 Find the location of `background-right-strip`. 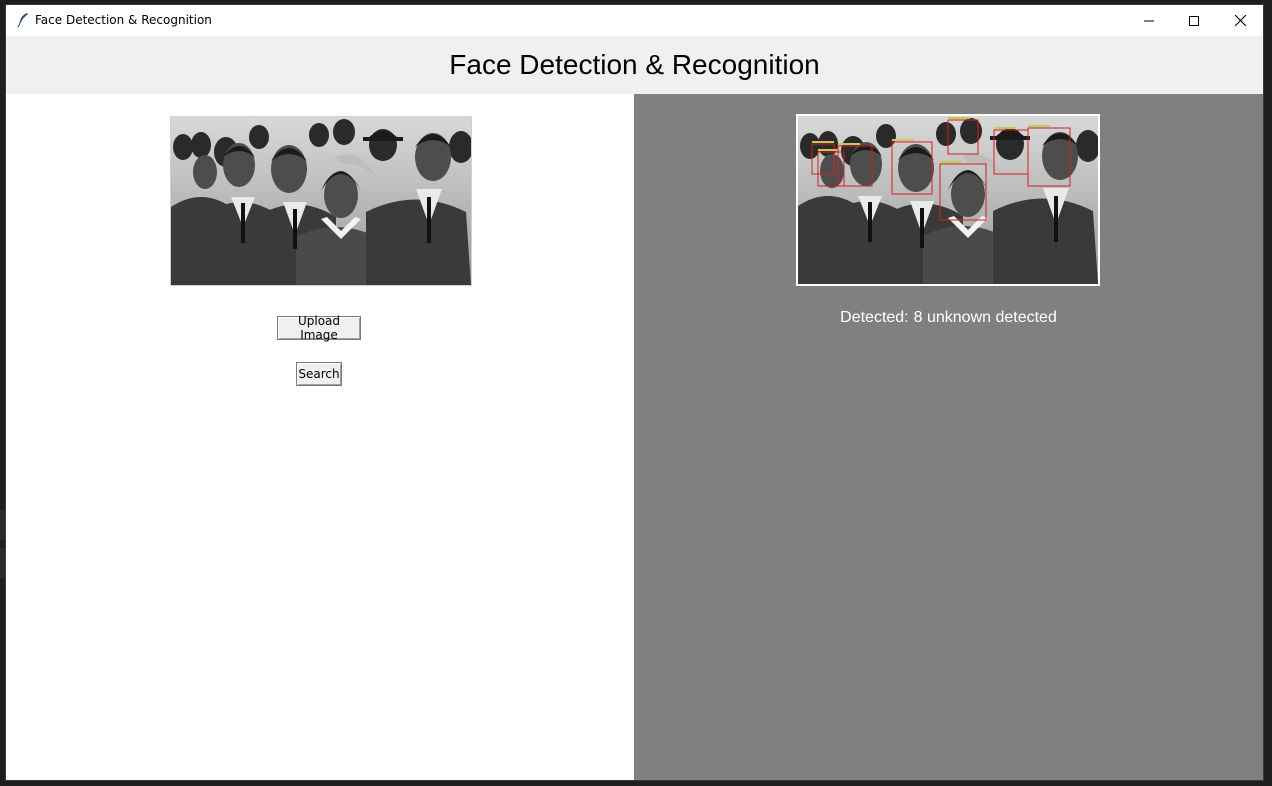

background-right-strip is located at coordinates (1267, 393).